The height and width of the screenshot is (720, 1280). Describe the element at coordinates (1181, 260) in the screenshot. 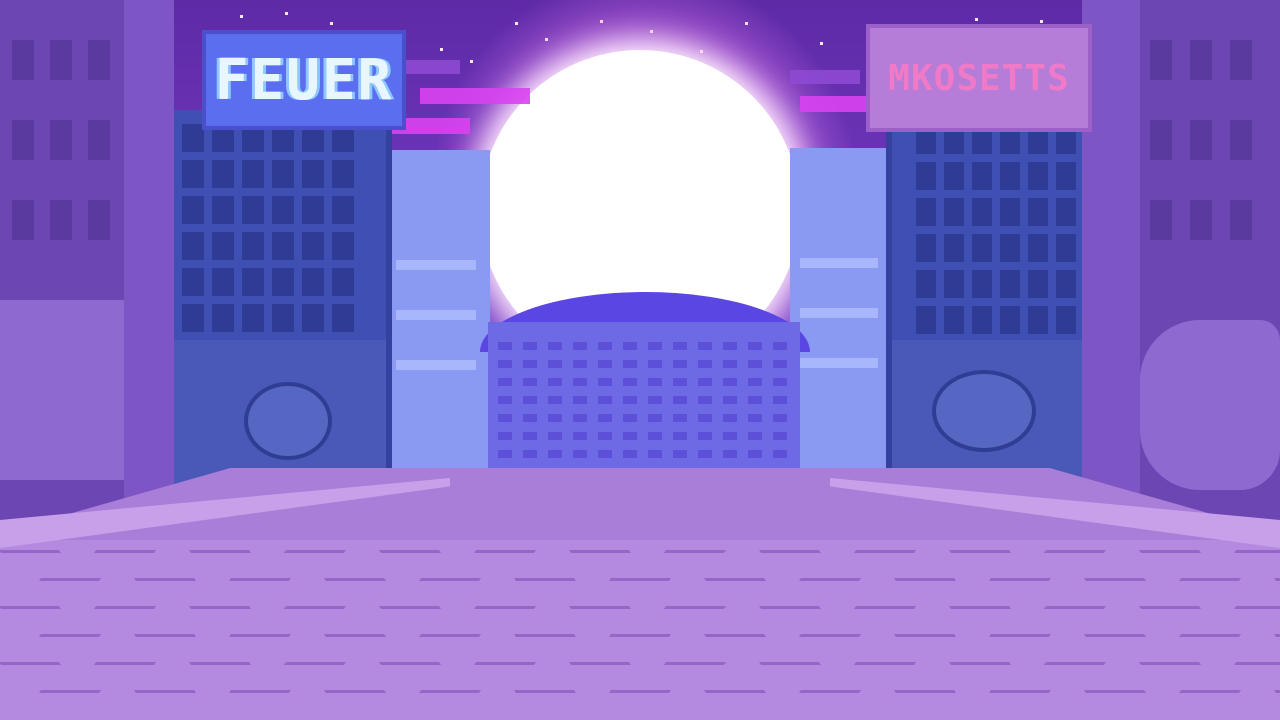

I see `foreground-building-right` at that location.